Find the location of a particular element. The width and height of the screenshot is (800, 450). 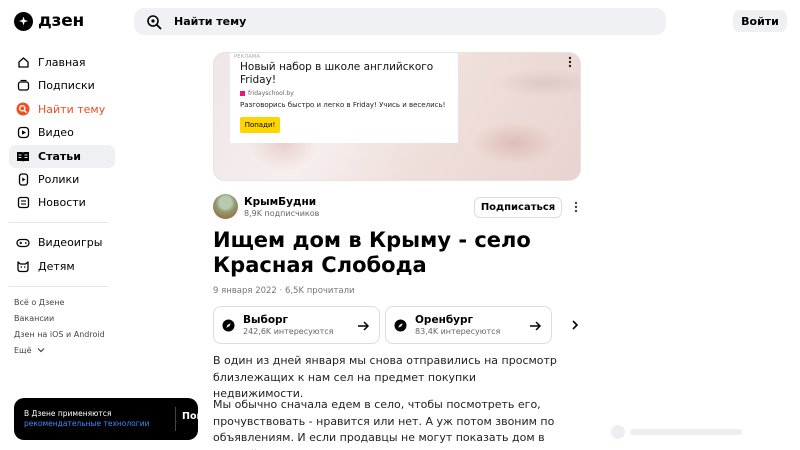

footer-link-more: Ещё is located at coordinates (62, 351).